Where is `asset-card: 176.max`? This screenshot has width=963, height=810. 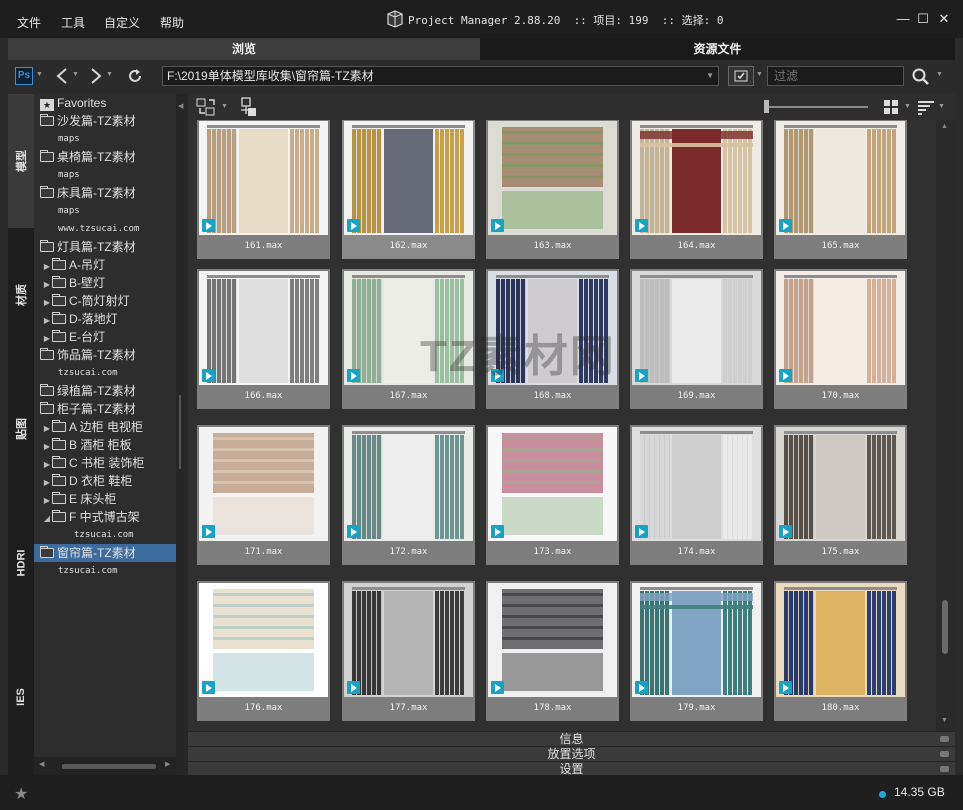 asset-card: 176.max is located at coordinates (263, 651).